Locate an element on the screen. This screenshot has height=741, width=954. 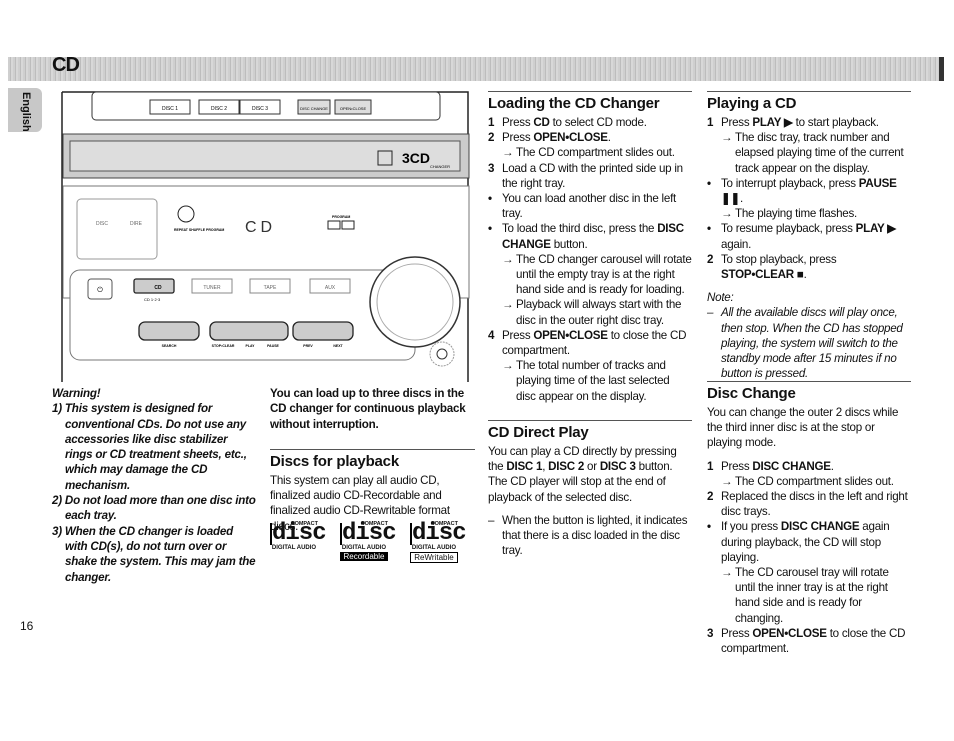
compact-disc-logo: COMPACT disc DIGITAL AUDIO Recordable is located at coordinates (368, 541).